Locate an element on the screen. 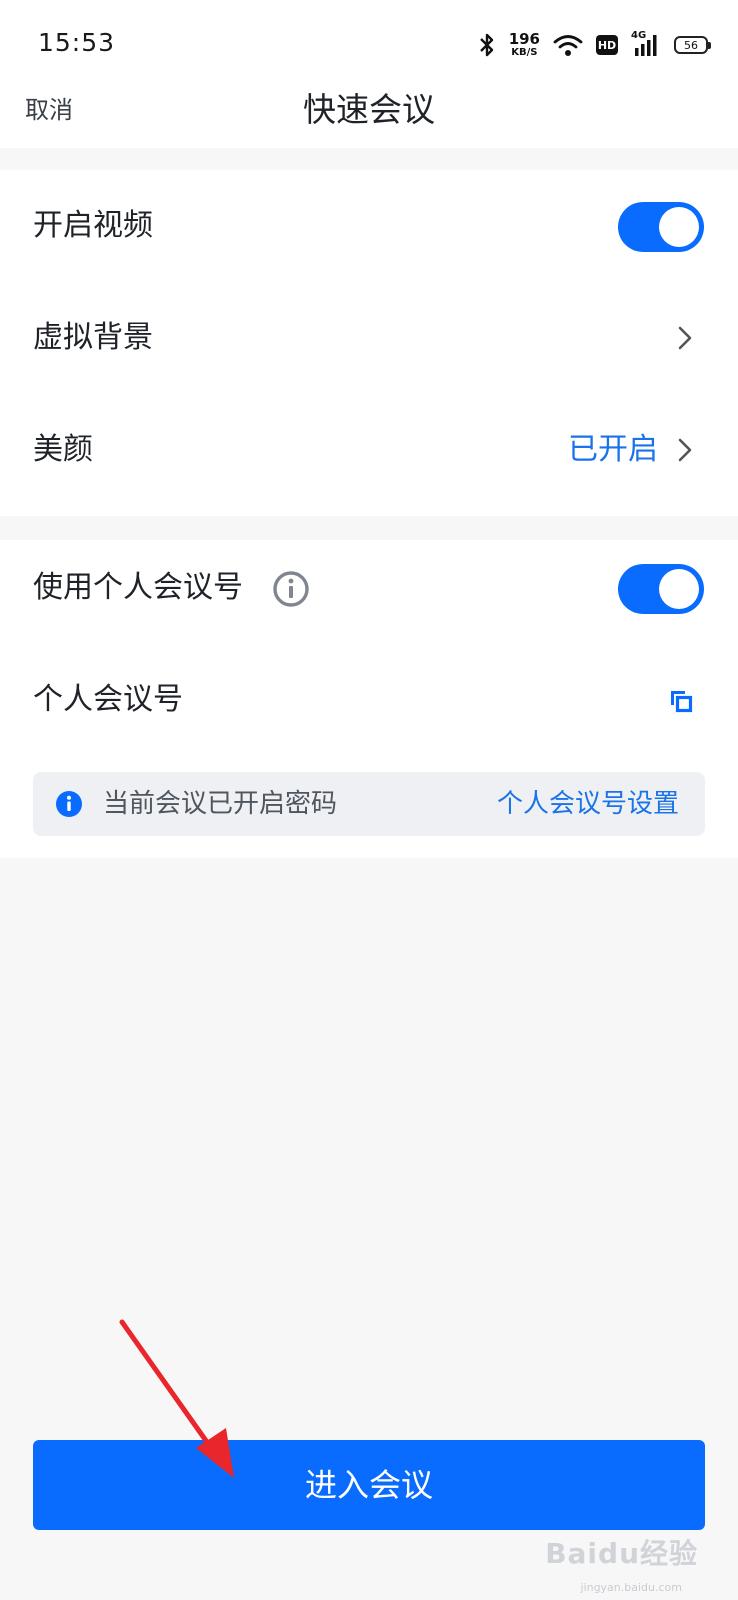 The width and height of the screenshot is (738, 1600). network-speed-value: 196 is located at coordinates (524, 39).